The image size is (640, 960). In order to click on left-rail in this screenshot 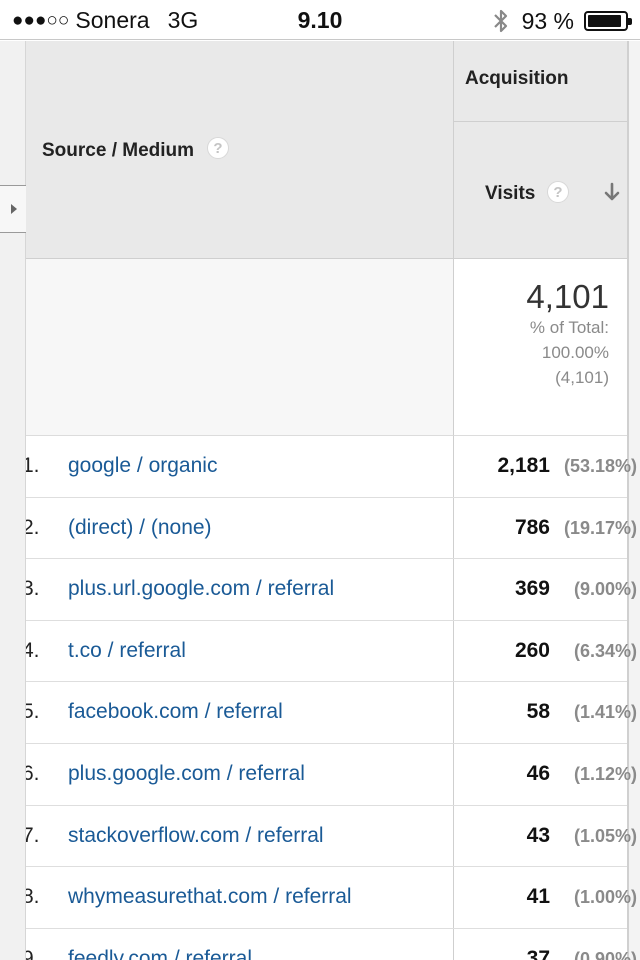, I will do `click(14, 500)`.